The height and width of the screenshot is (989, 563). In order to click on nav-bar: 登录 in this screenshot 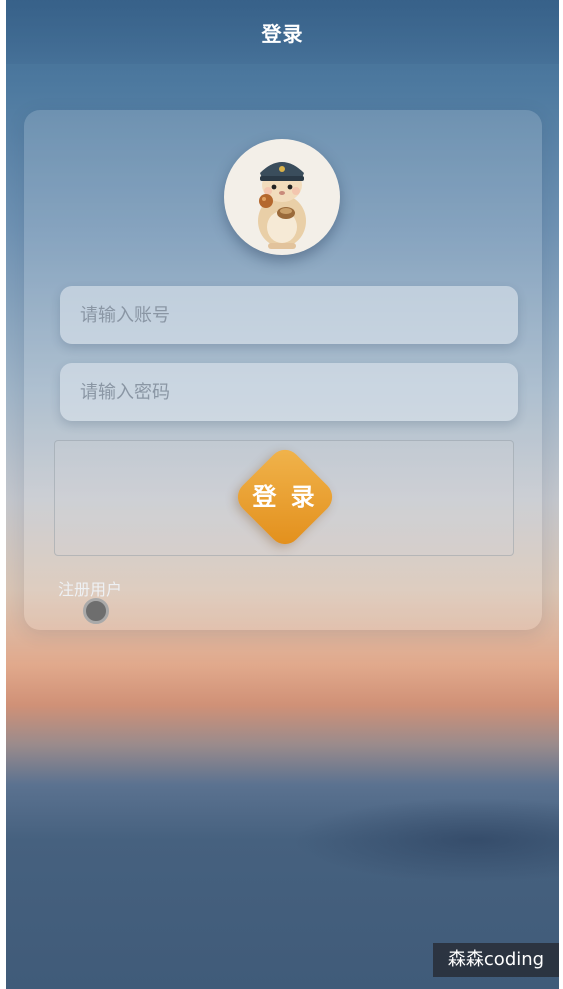, I will do `click(282, 32)`.